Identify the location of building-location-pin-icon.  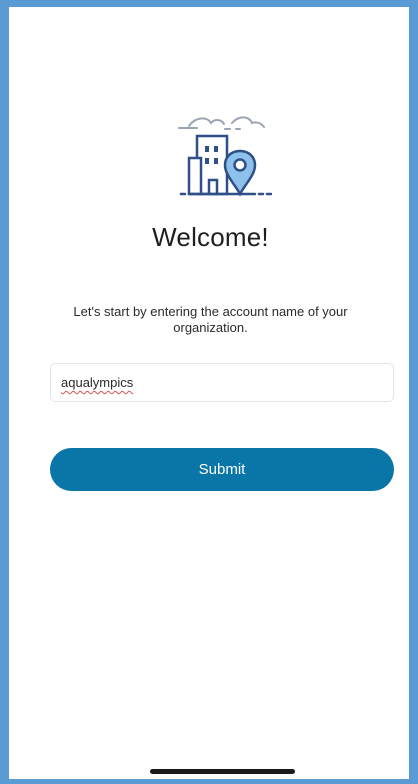
(220, 152).